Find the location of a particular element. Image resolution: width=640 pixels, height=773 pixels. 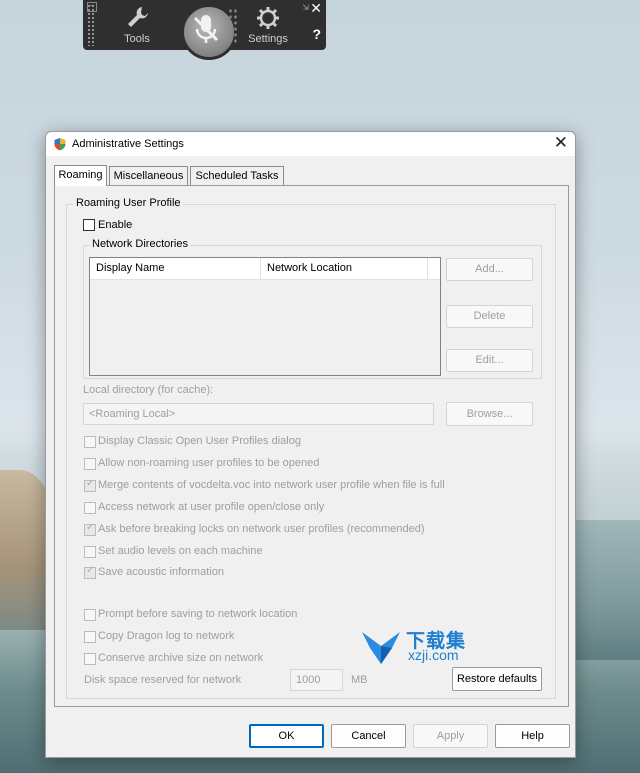

help-button: Help is located at coordinates (532, 736).